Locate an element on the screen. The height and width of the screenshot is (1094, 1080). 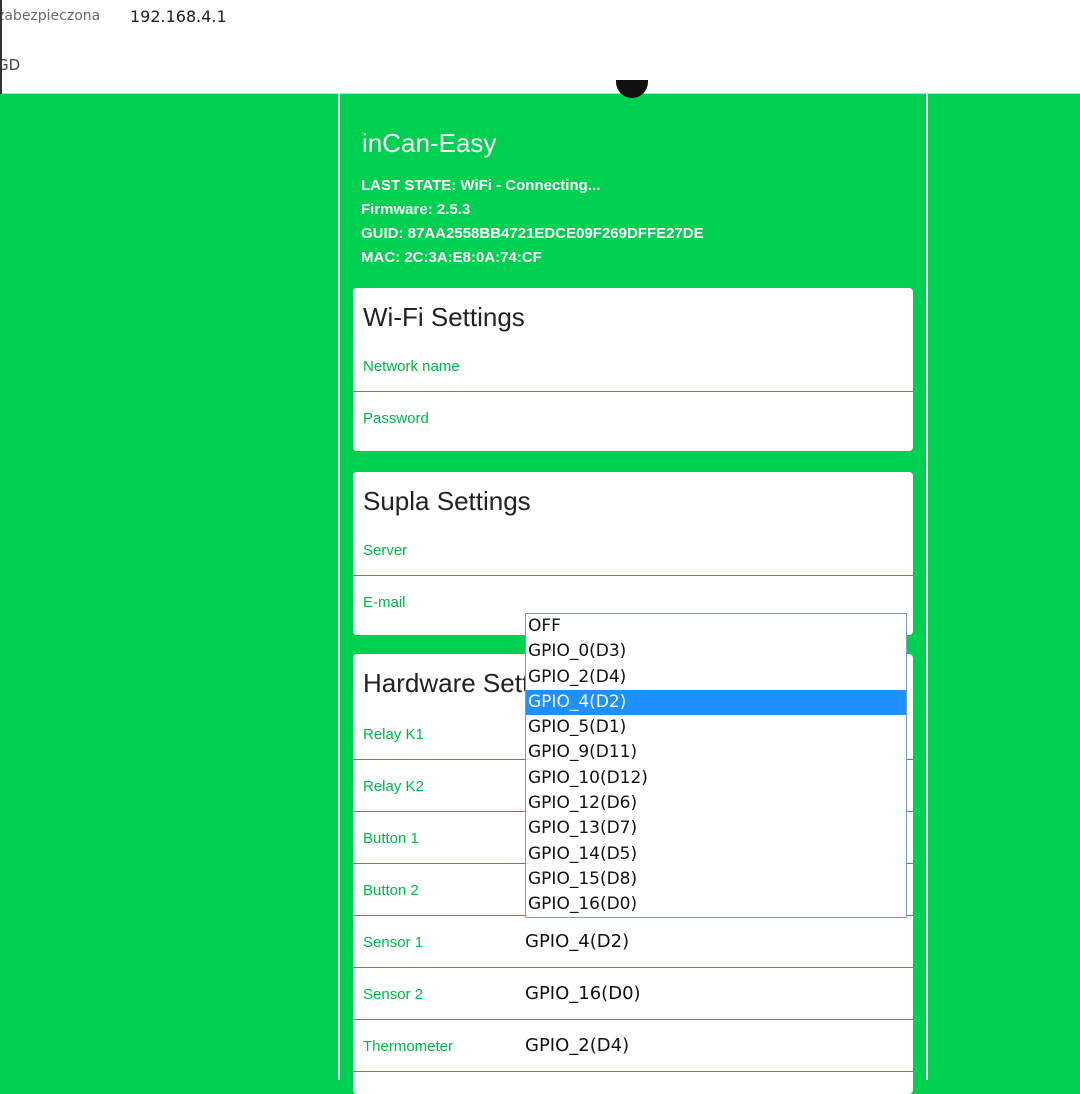
thermometer-select: GPIO_2(D4) is located at coordinates (577, 1045).